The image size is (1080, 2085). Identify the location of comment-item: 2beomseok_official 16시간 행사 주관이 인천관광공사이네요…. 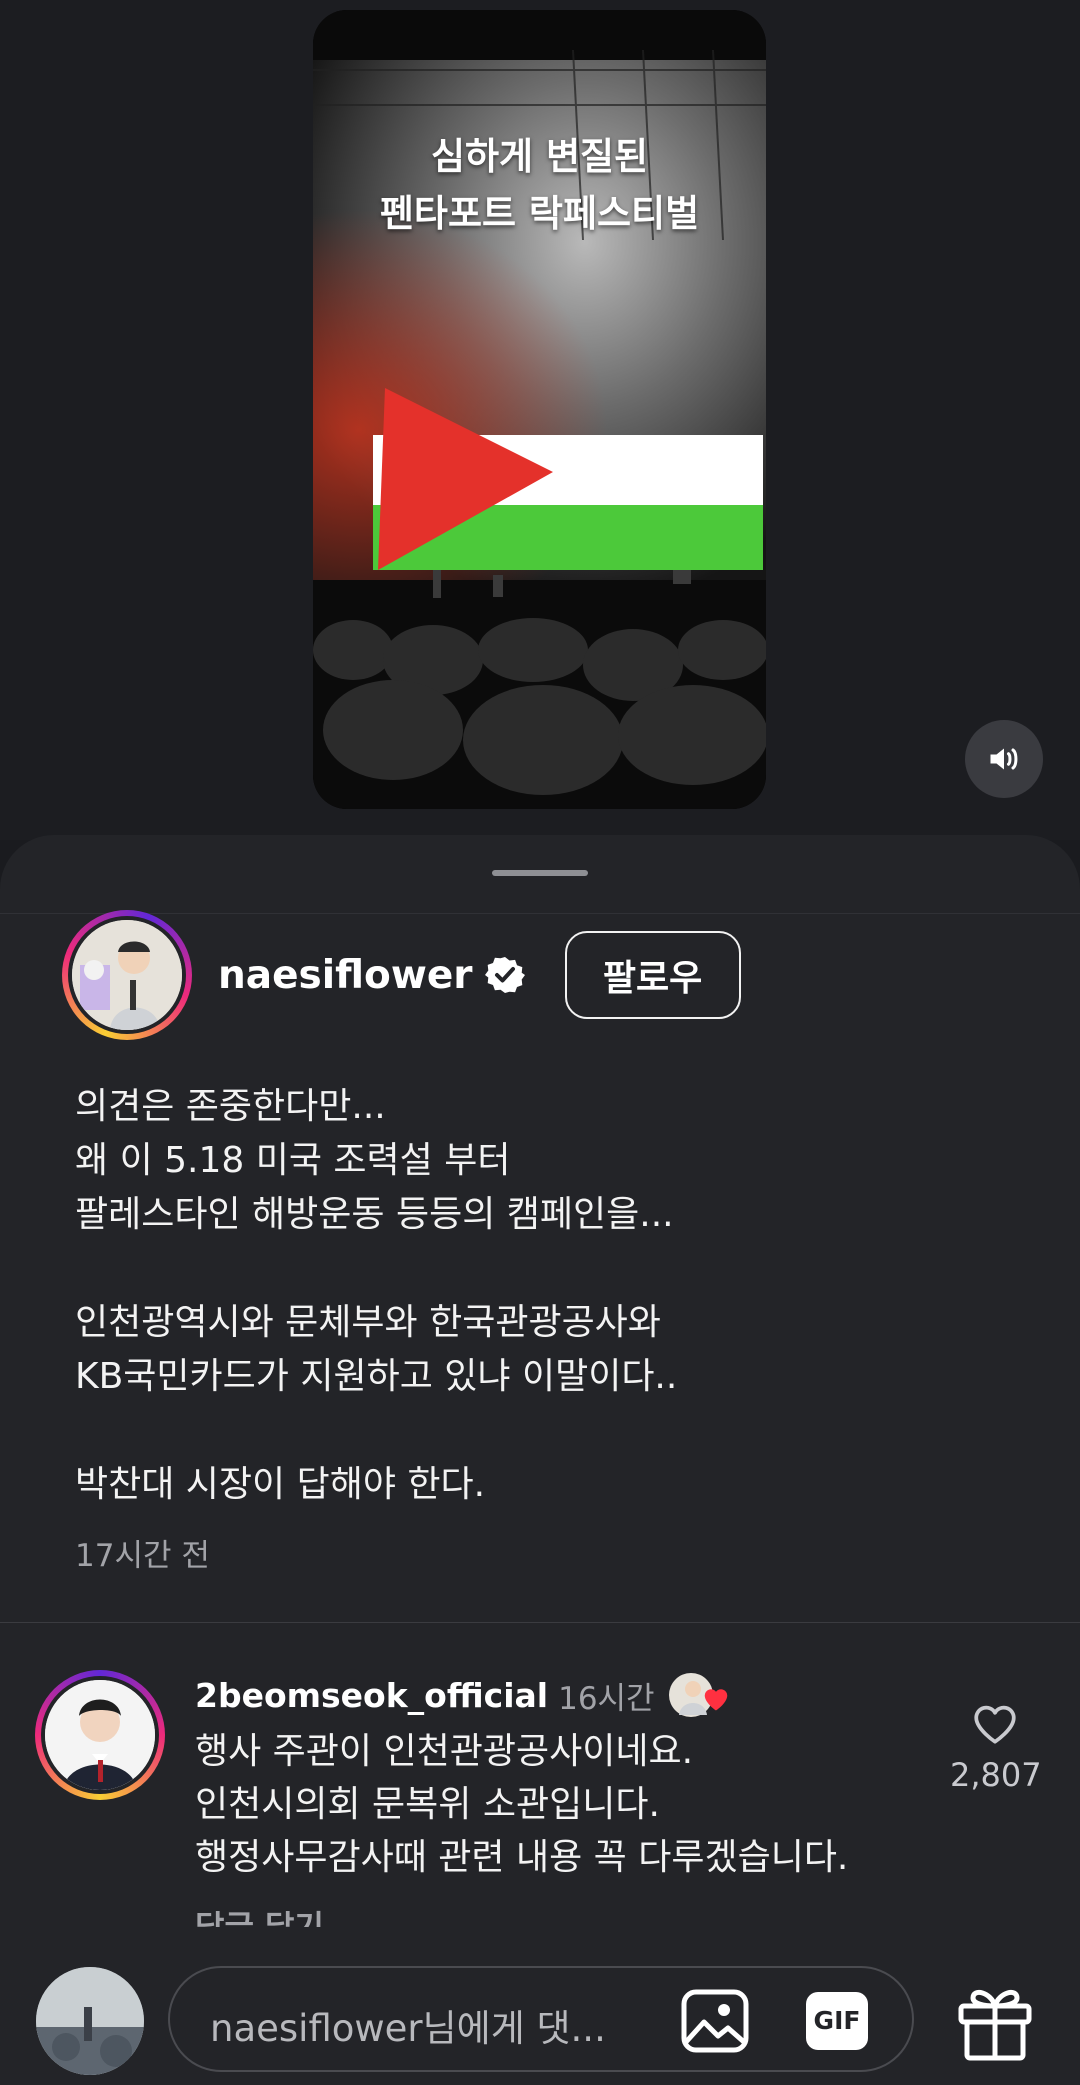
(540, 1795).